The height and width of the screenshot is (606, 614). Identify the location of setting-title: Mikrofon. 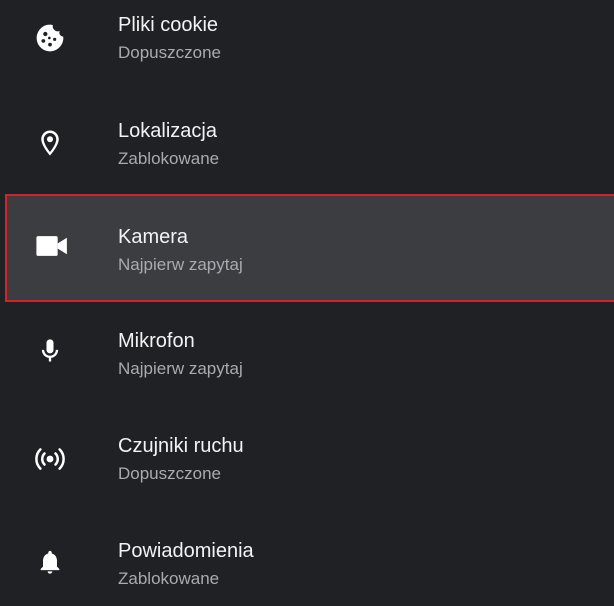
(156, 341).